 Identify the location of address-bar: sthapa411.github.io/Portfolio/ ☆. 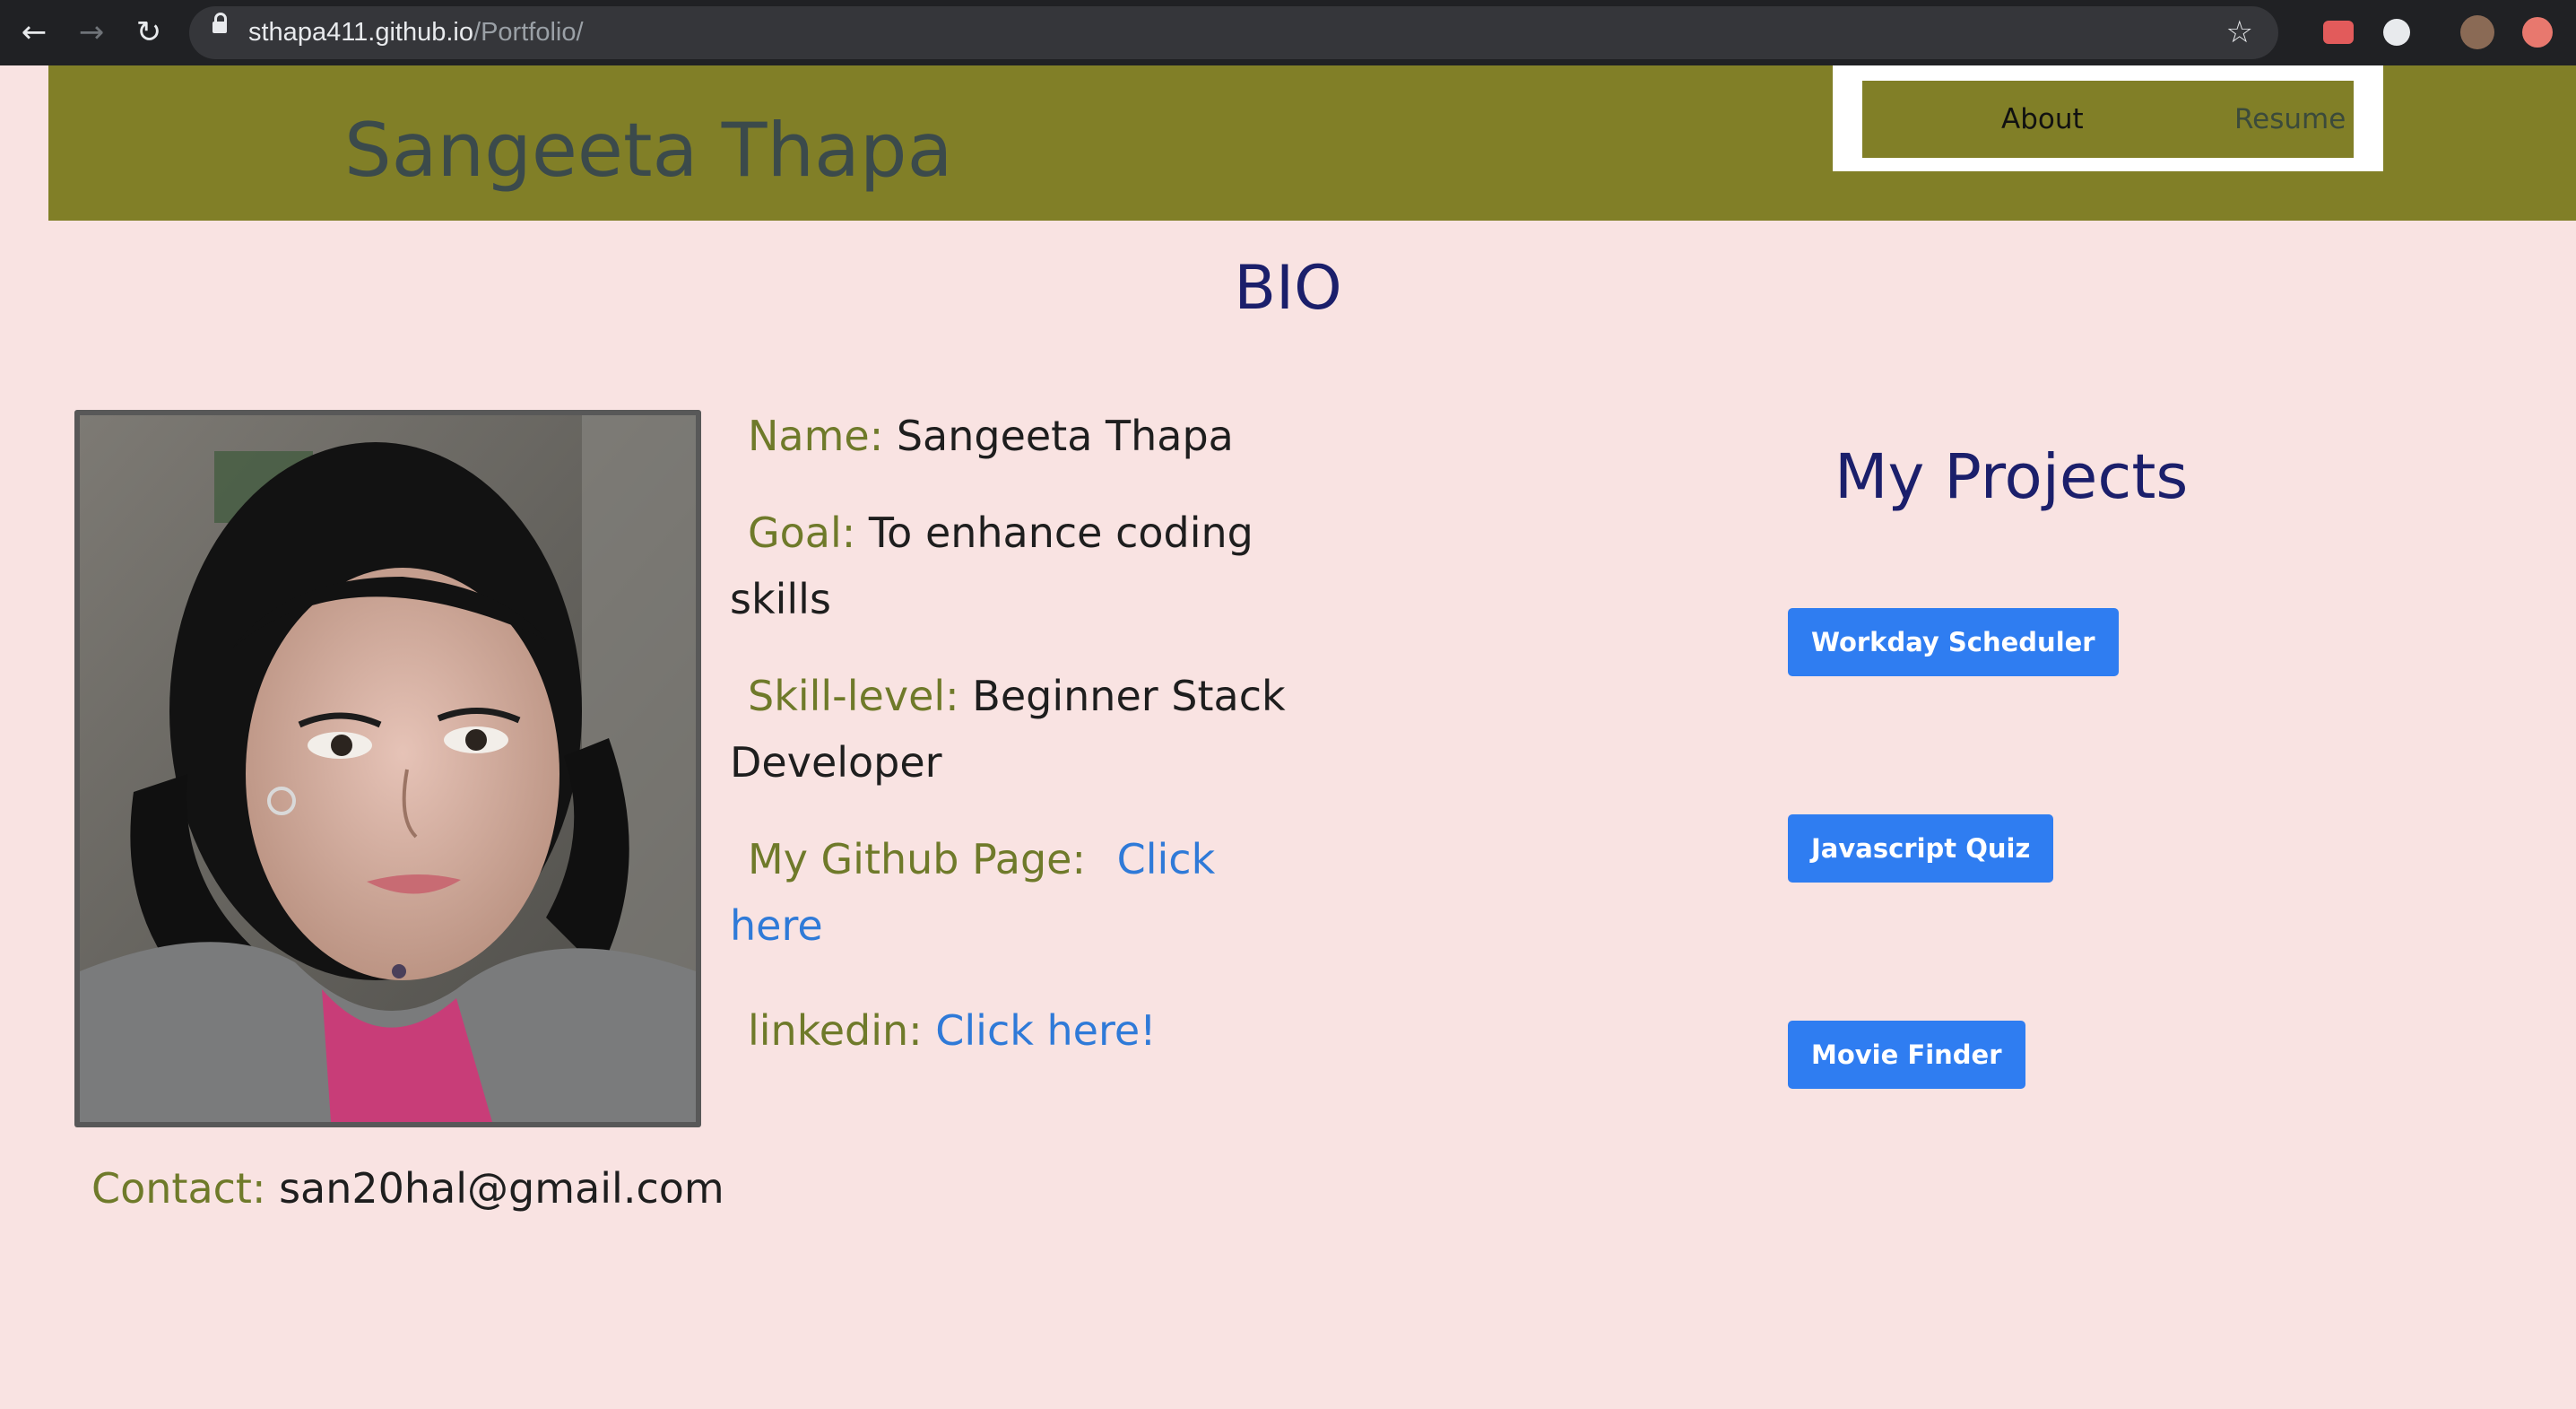
(1233, 32).